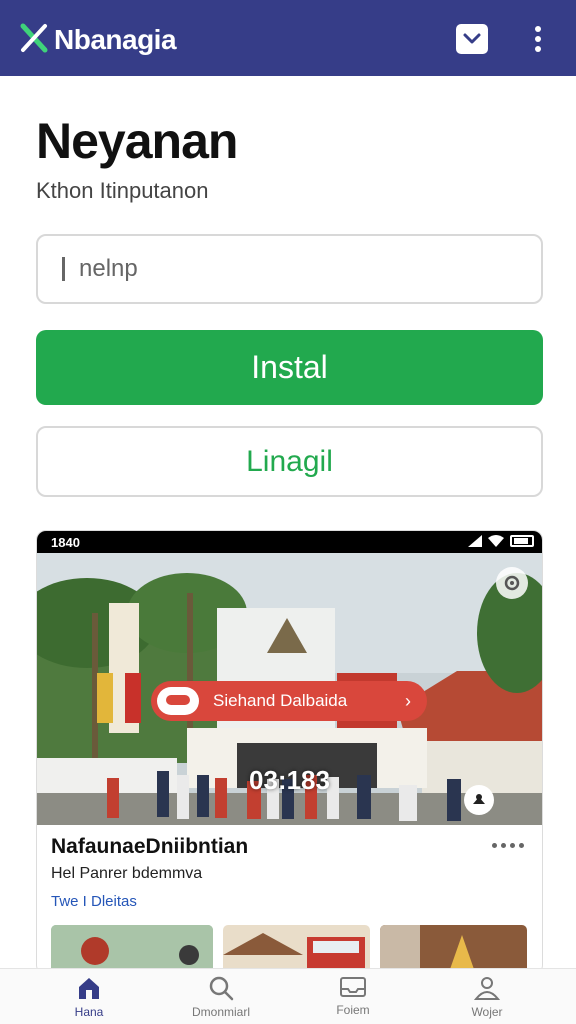 The width and height of the screenshot is (576, 1024). Describe the element at coordinates (487, 988) in the screenshot. I see `profile-icon` at that location.